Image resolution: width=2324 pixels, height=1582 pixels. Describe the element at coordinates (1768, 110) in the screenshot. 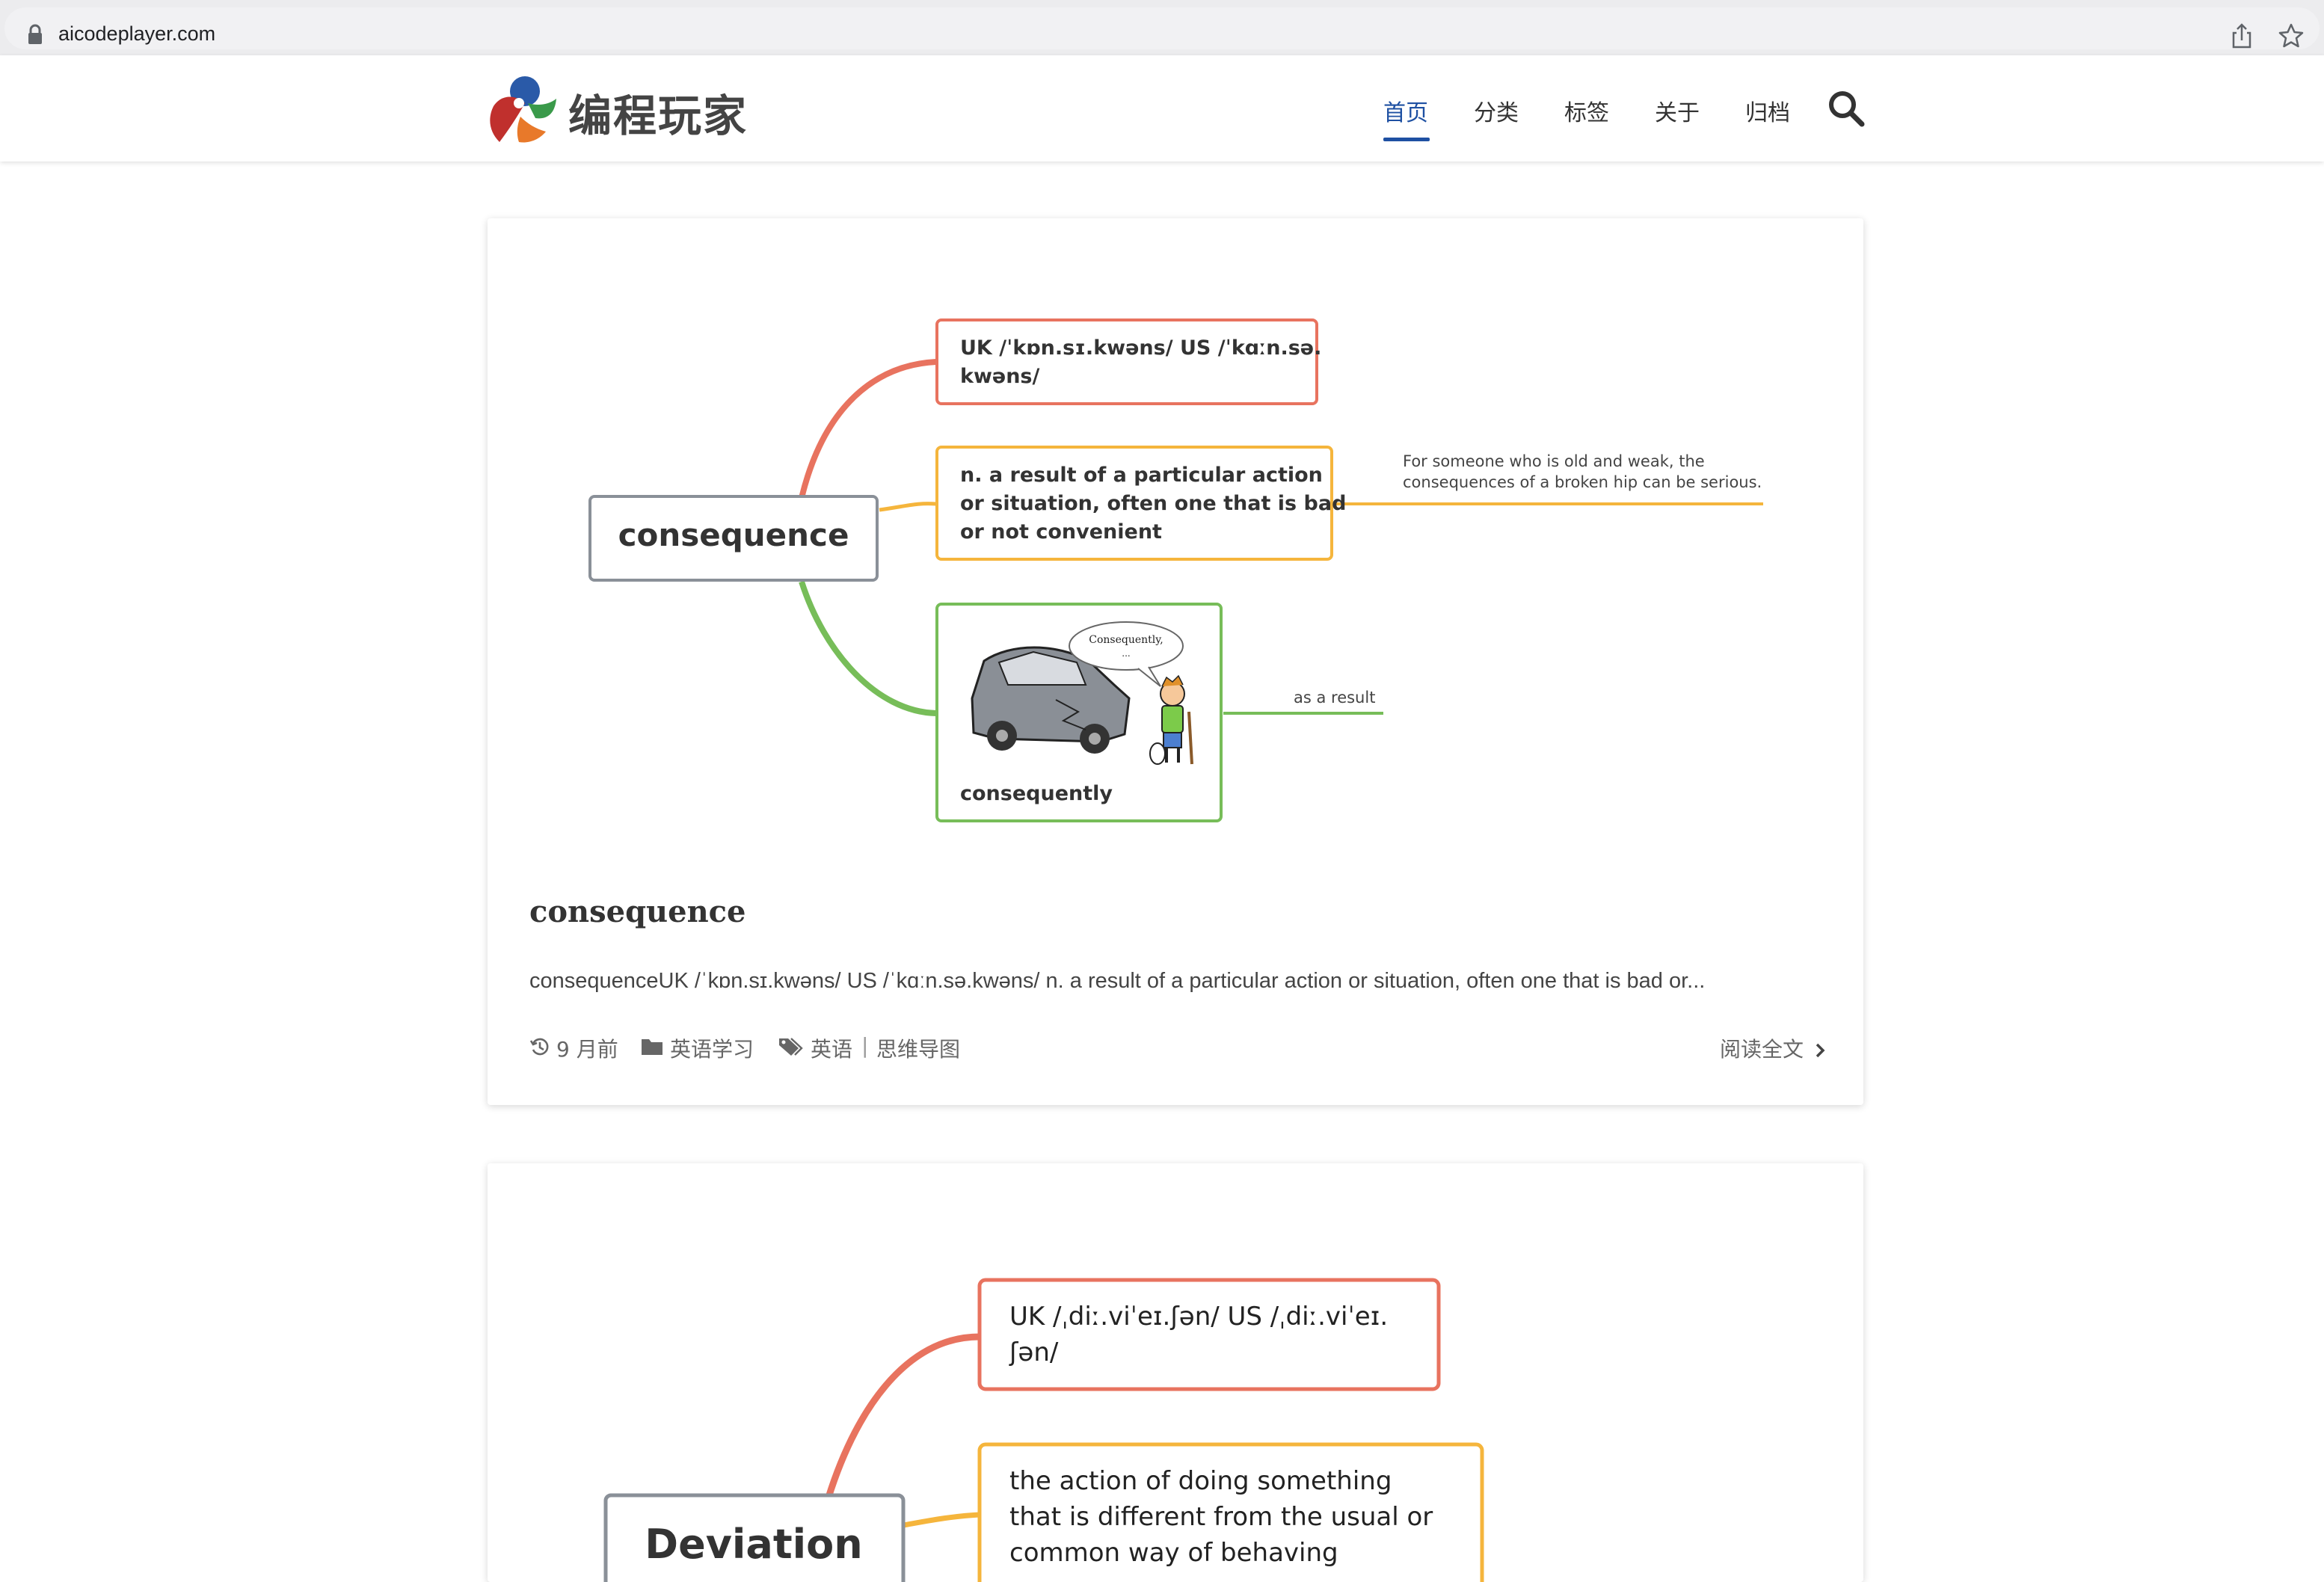

I see `nav-archive: 归档` at that location.